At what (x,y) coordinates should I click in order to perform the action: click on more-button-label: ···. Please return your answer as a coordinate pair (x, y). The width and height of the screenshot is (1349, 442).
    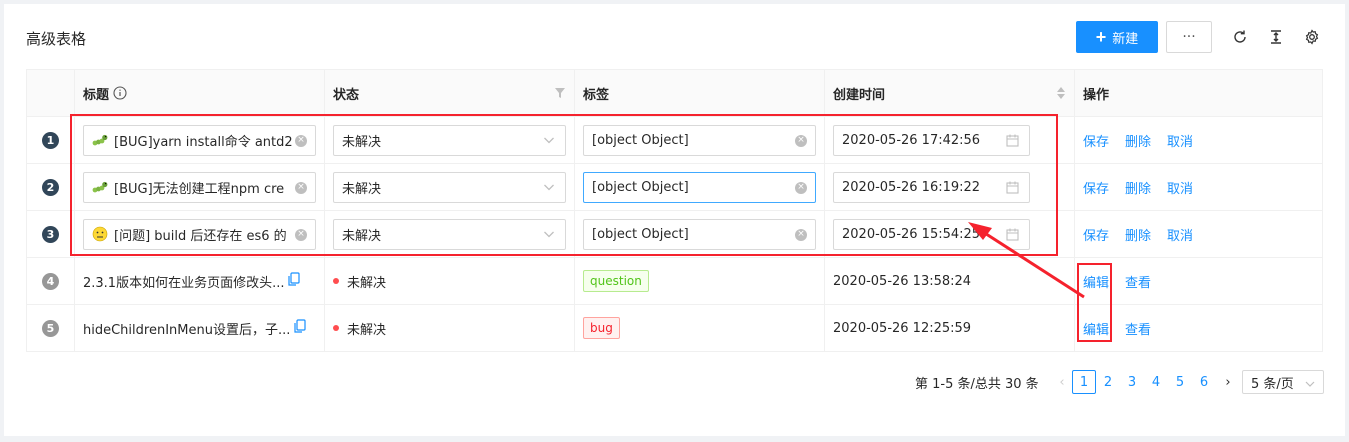
    Looking at the image, I should click on (1189, 37).